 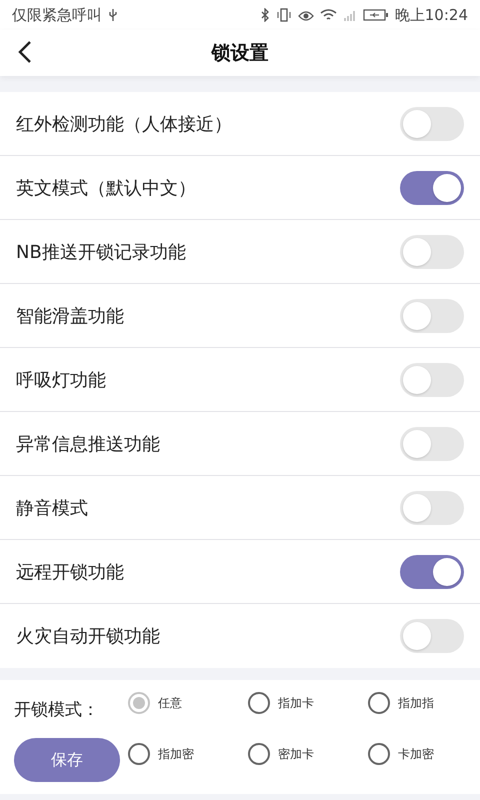 I want to click on setting-label: 异常信息推送功能, so click(x=88, y=444).